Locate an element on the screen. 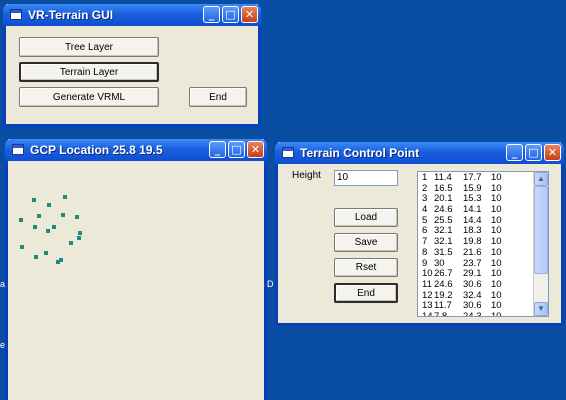 The image size is (566, 400). height-label: Height is located at coordinates (306, 175).